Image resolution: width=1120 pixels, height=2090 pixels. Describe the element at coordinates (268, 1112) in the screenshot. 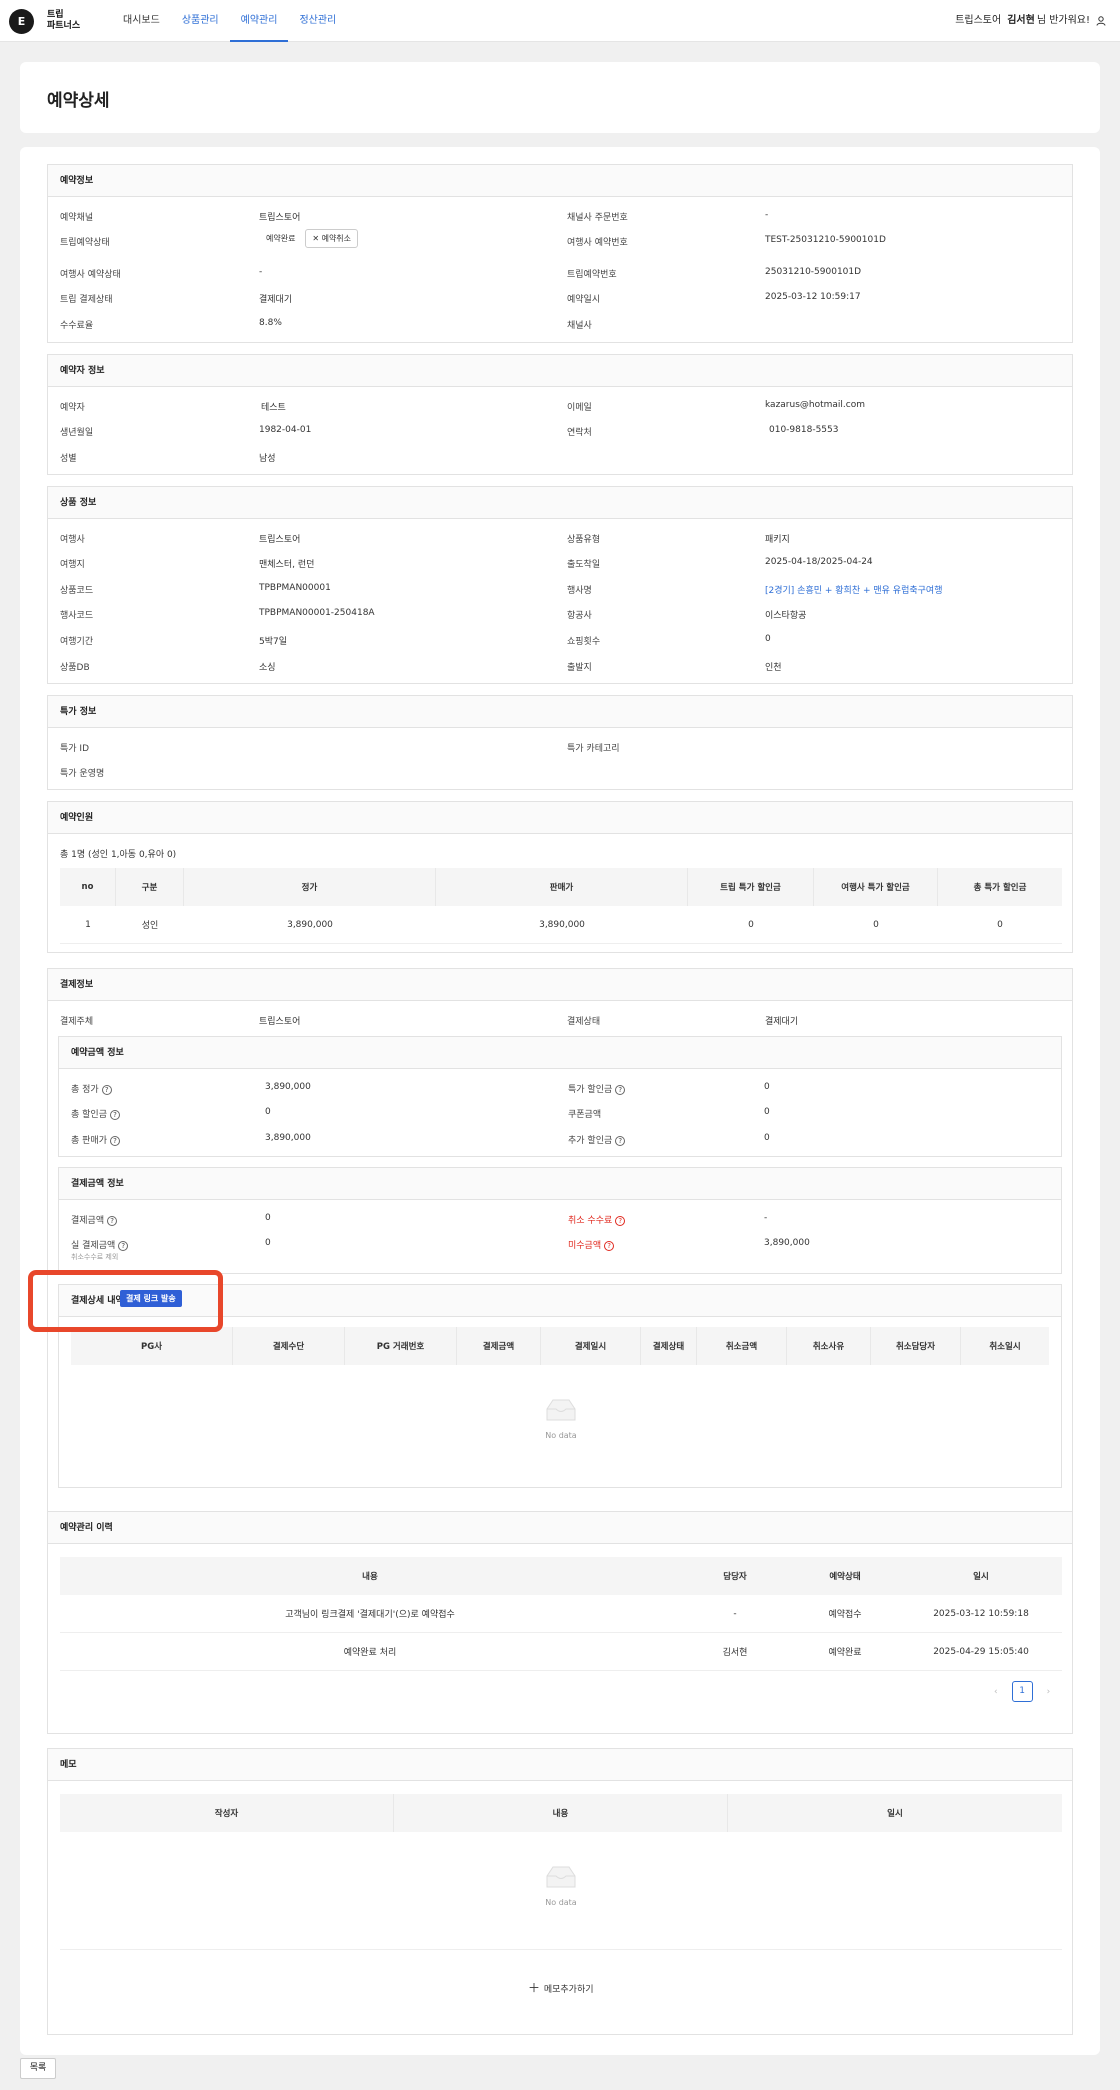

I see `total-disc-value: 0` at that location.